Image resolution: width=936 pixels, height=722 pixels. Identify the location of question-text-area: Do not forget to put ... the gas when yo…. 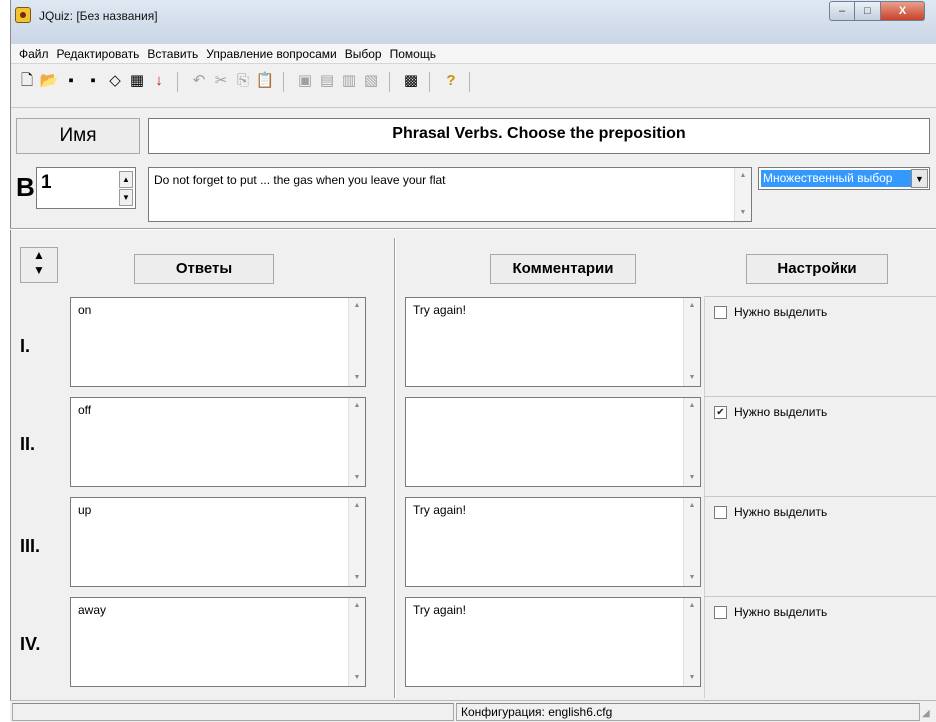
(450, 194).